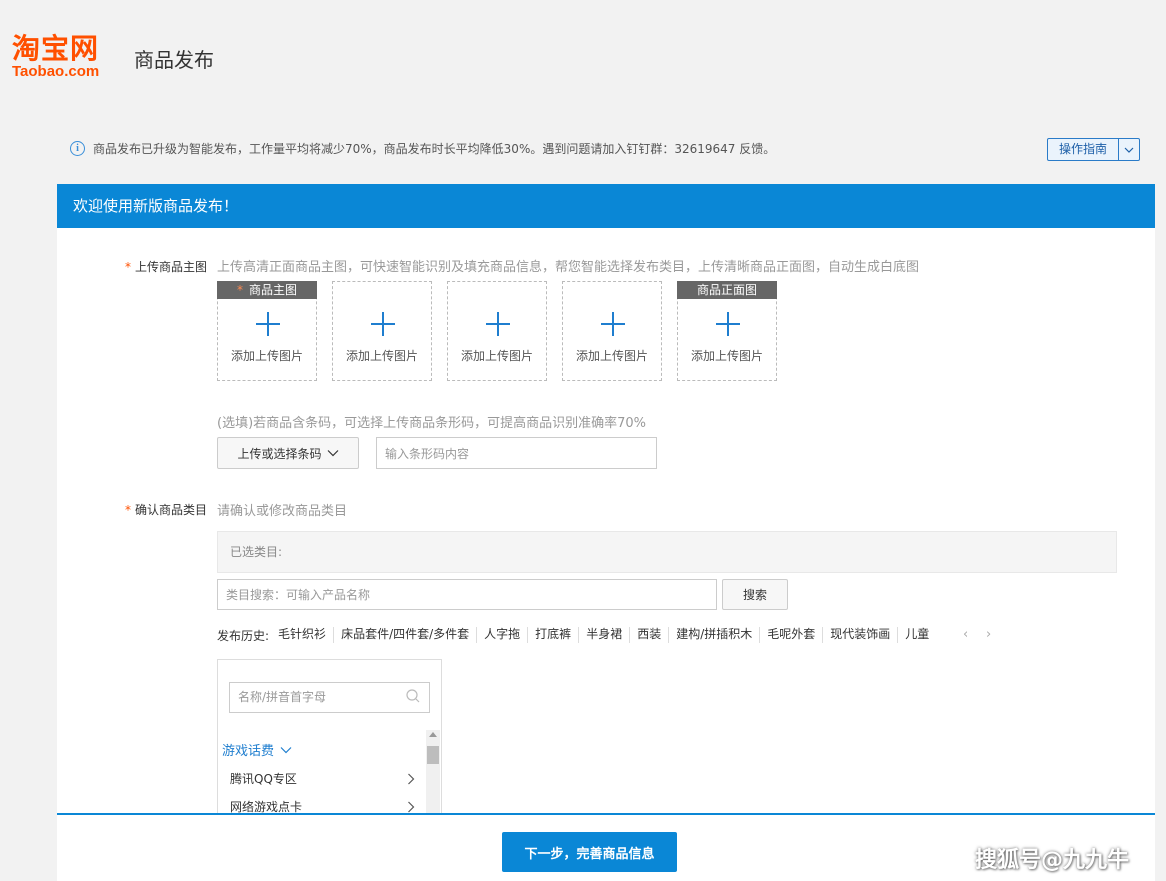  I want to click on upload-tag: 商品正面图, so click(727, 290).